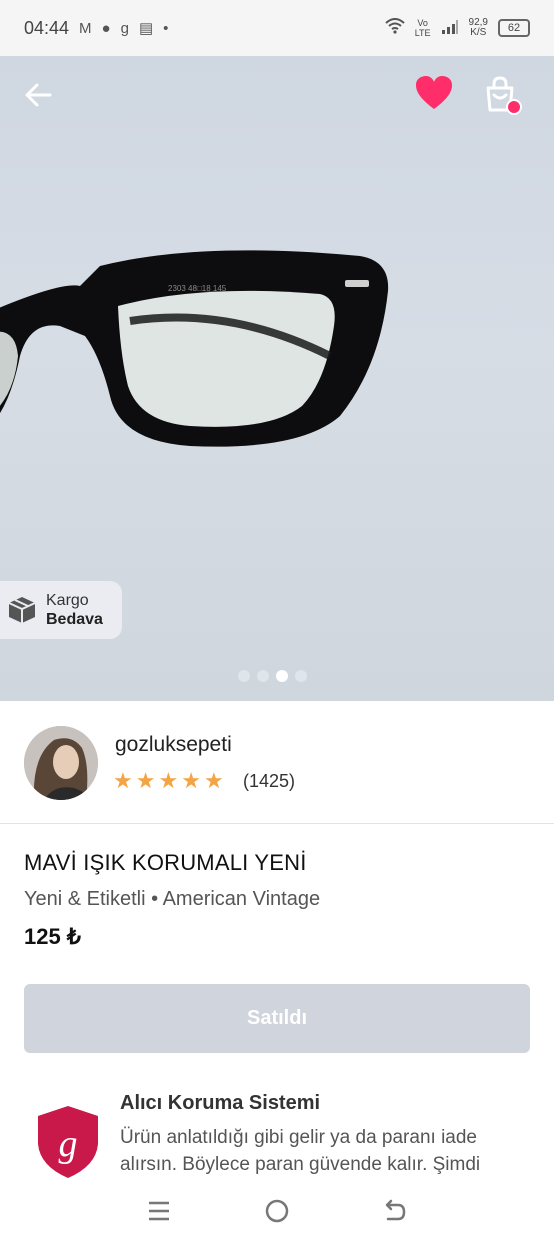  I want to click on network-speed: 92,9 K/S, so click(478, 27).